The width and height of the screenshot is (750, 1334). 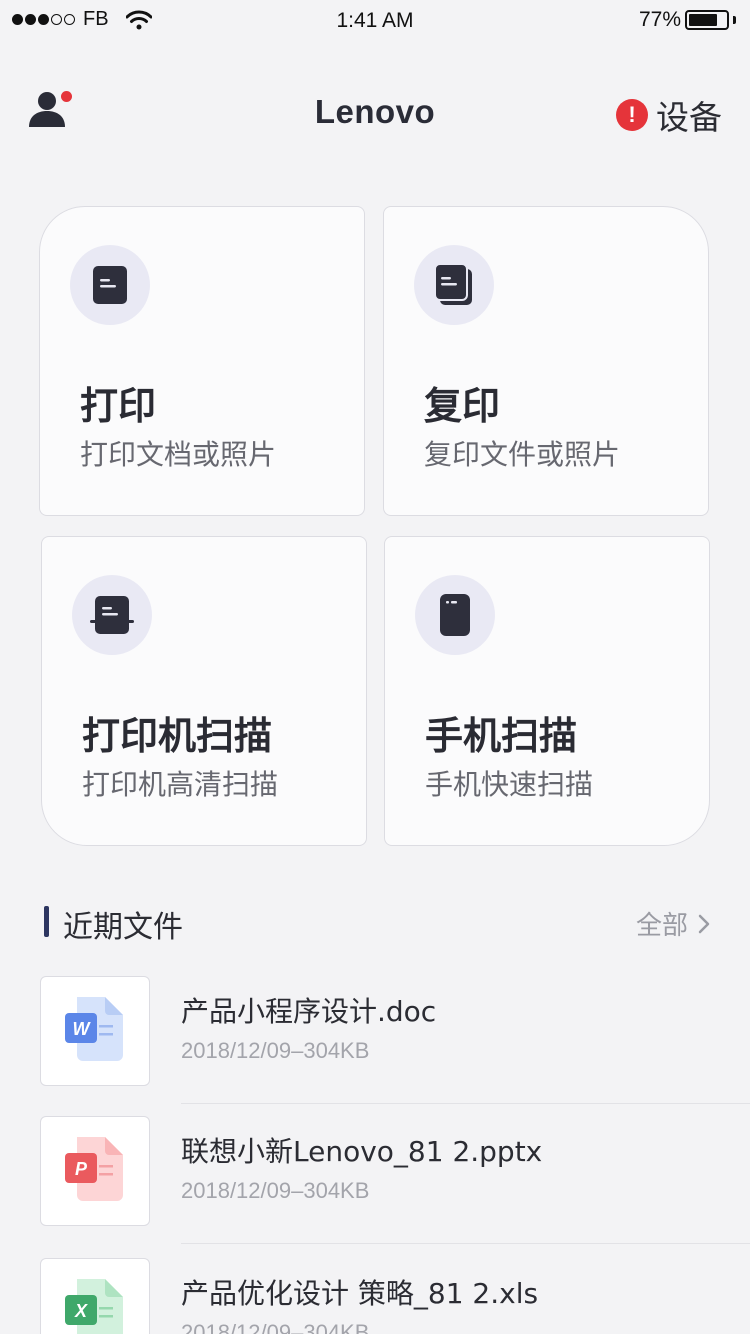 I want to click on document-icon, so click(x=110, y=285).